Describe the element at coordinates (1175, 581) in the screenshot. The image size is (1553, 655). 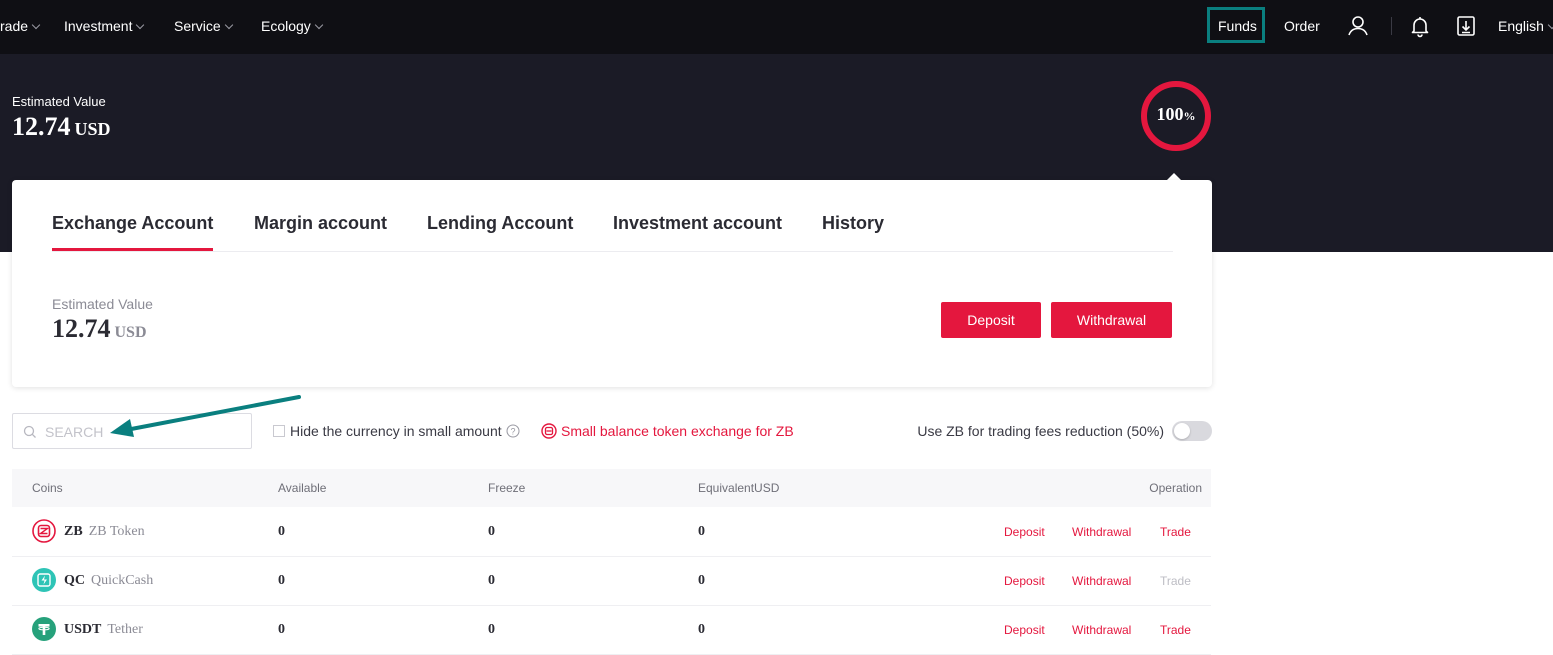
I see `row-trade-link-disabled: Trade` at that location.